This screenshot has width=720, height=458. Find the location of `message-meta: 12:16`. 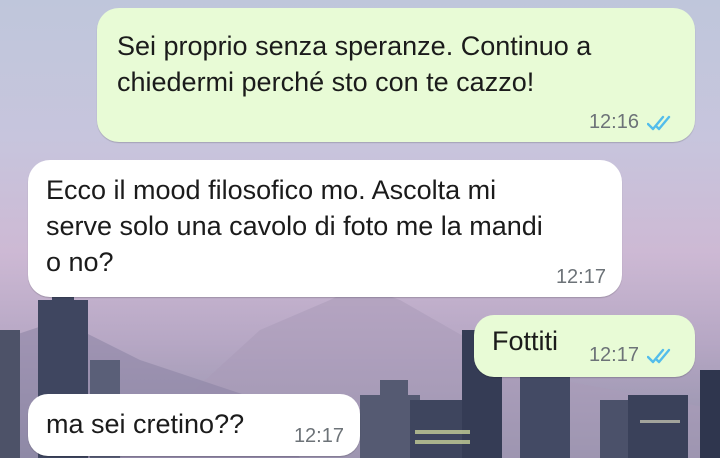

message-meta: 12:16 is located at coordinates (633, 122).